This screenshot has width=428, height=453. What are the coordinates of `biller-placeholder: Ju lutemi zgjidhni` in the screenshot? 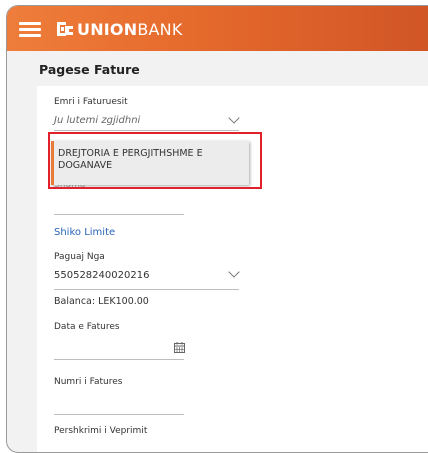 It's located at (97, 120).